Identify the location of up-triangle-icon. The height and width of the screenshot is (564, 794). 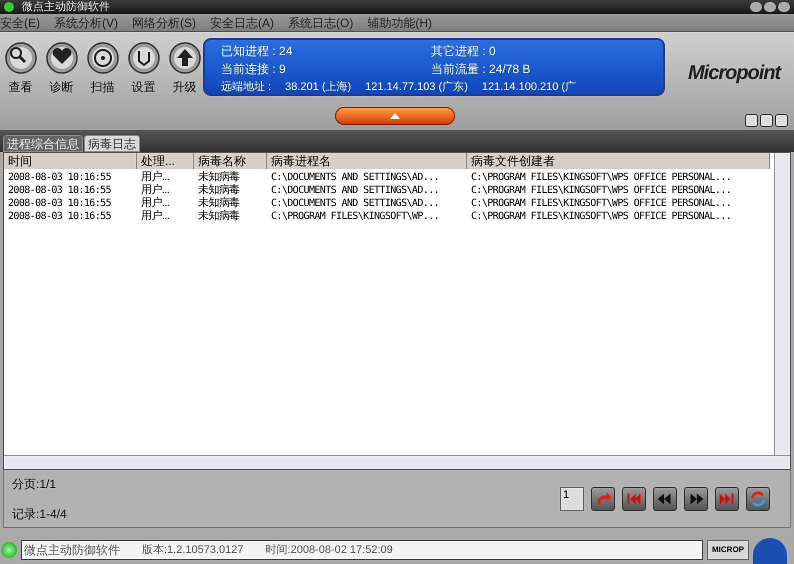
(395, 116).